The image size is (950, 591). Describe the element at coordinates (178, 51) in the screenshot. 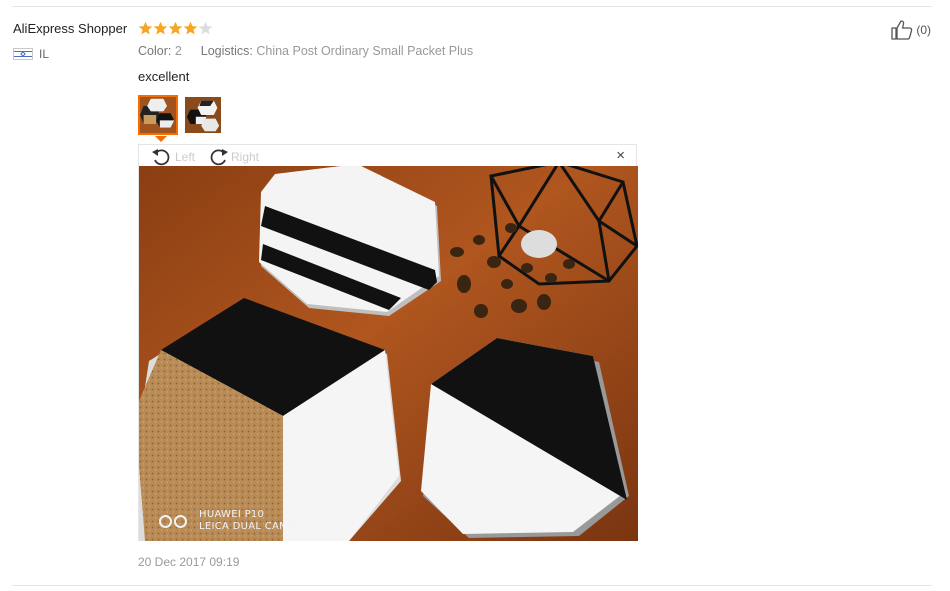

I see `attr-color-value: 2` at that location.